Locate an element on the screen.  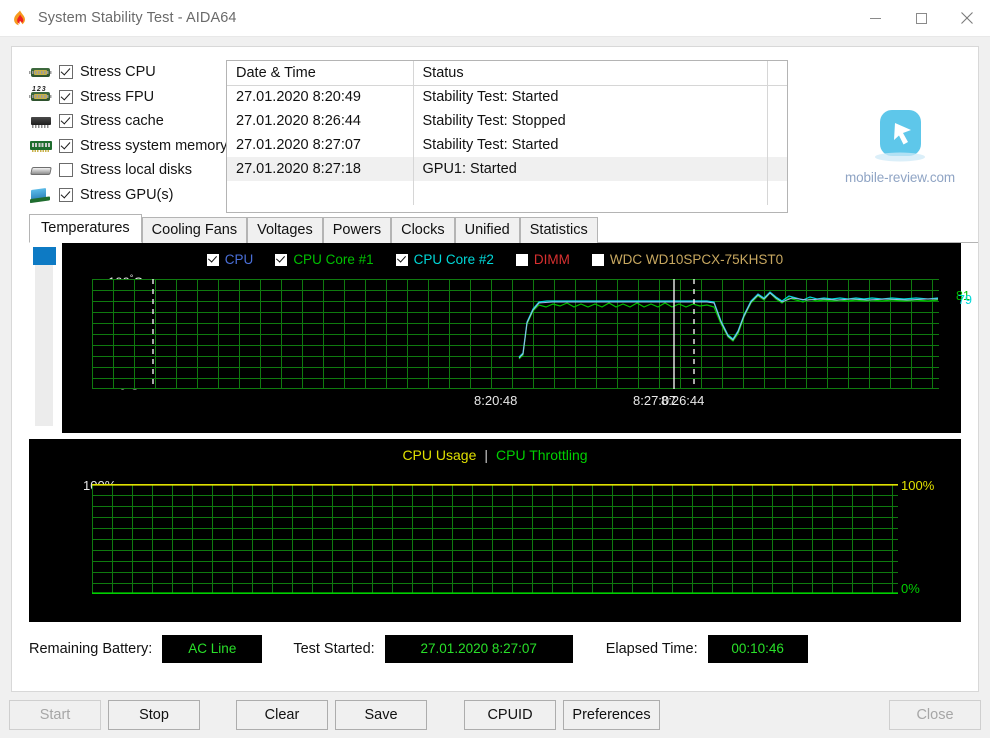
legend-label: CPU is located at coordinates (239, 259).